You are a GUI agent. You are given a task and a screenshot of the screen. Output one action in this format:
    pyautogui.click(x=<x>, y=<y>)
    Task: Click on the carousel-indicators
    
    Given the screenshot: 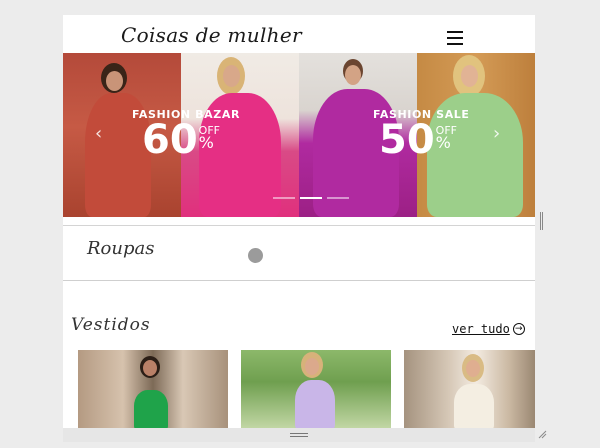 What is the action you would take?
    pyautogui.click(x=311, y=198)
    